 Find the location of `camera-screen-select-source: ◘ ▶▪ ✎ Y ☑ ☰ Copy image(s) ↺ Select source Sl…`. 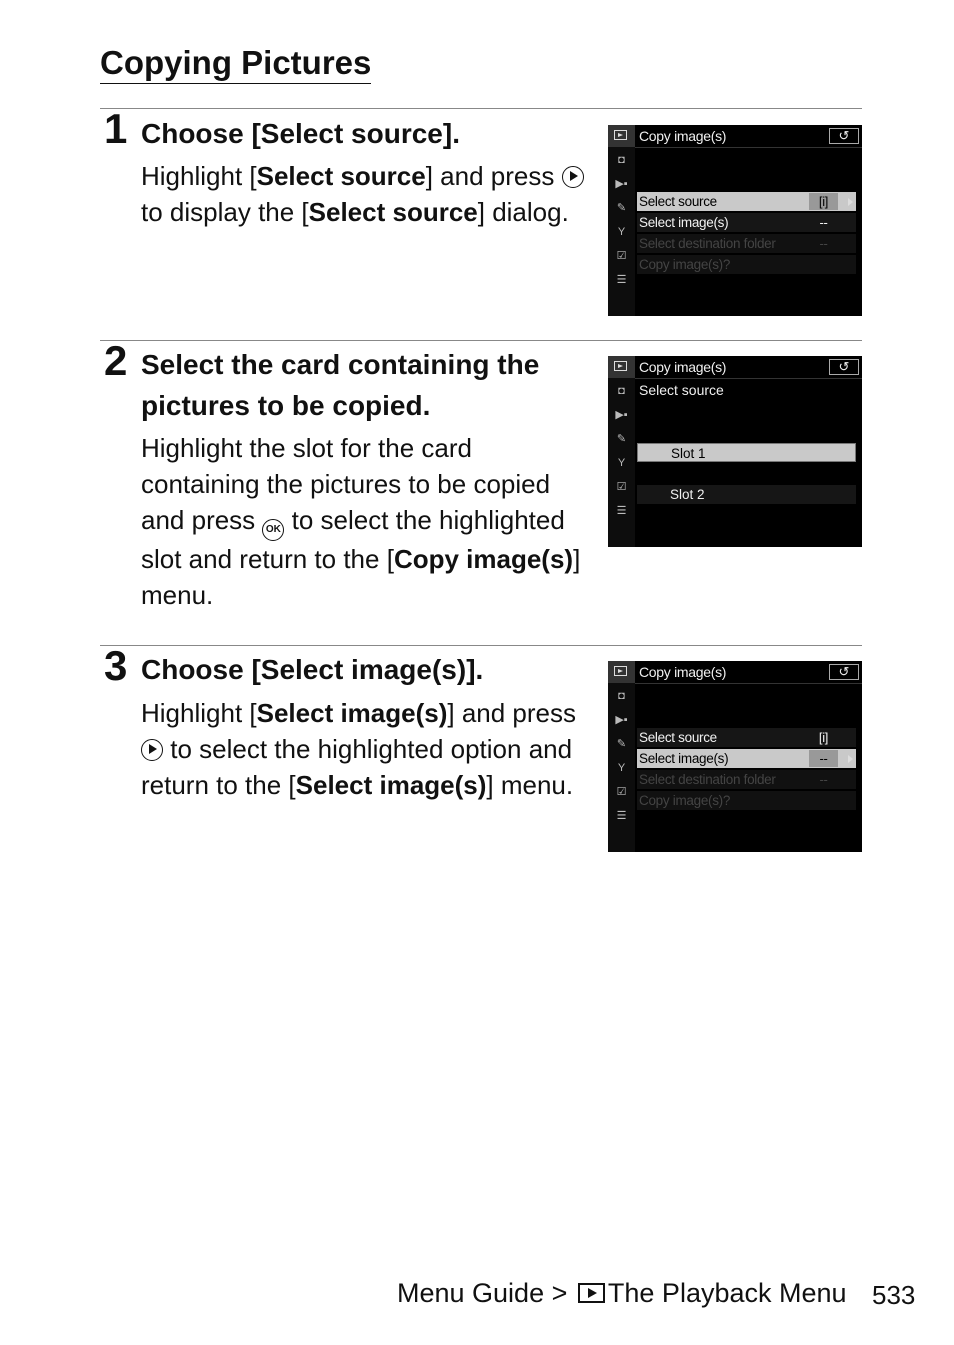

camera-screen-select-source: ◘ ▶▪ ✎ Y ☑ ☰ Copy image(s) ↺ Select source Sl… is located at coordinates (735, 451).